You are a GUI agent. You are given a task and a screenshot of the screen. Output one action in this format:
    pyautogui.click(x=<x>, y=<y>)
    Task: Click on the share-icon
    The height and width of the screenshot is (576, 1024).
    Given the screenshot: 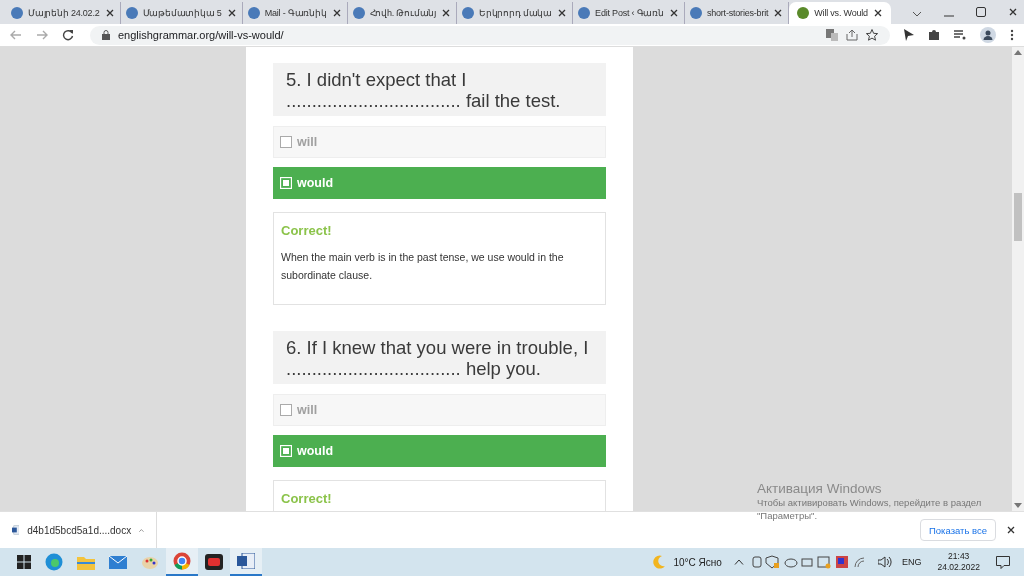 What is the action you would take?
    pyautogui.click(x=852, y=35)
    